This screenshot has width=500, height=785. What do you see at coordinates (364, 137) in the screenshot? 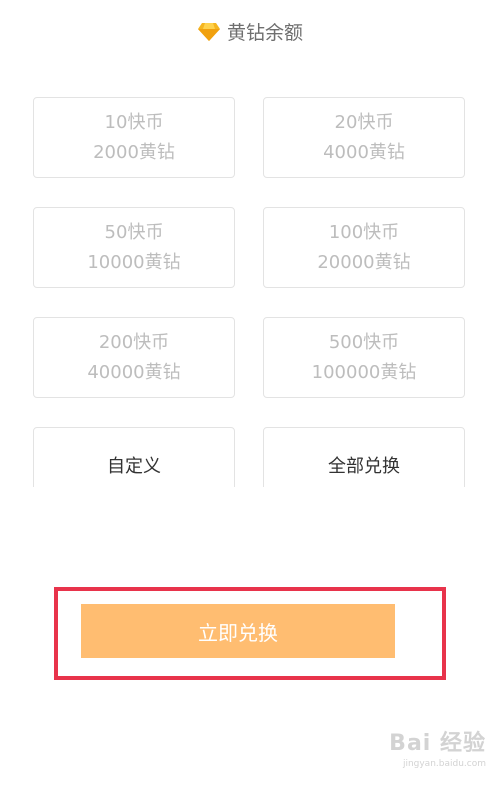
I see `option-20-coins: 20快币 4000黄钻` at bounding box center [364, 137].